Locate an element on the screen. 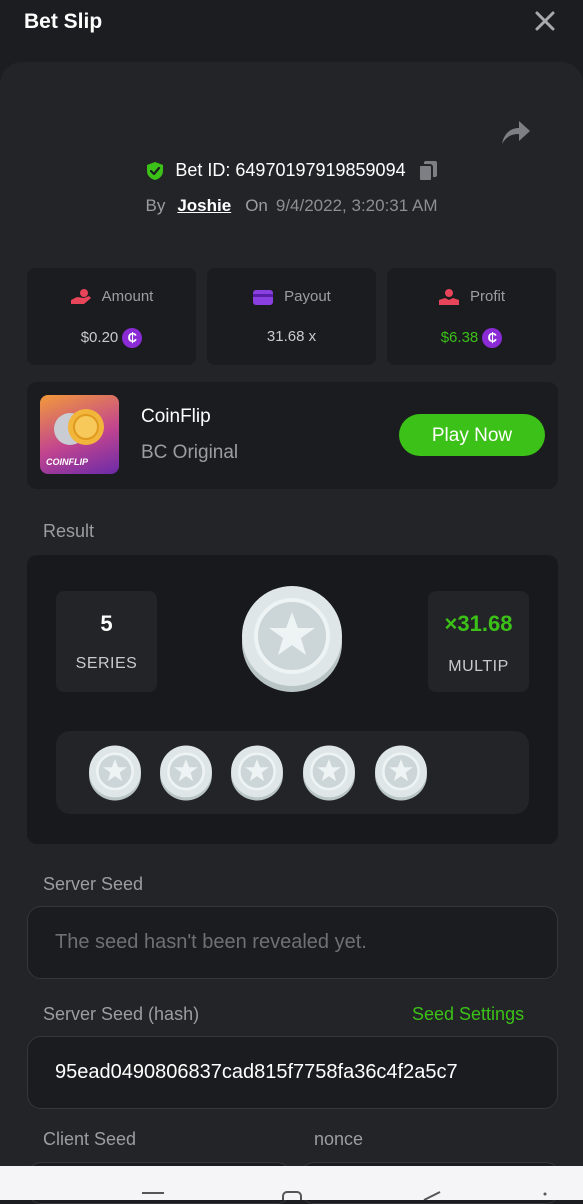 This screenshot has height=1204, width=583. stat-amount: Amount $0.20 ₵ is located at coordinates (111, 316).